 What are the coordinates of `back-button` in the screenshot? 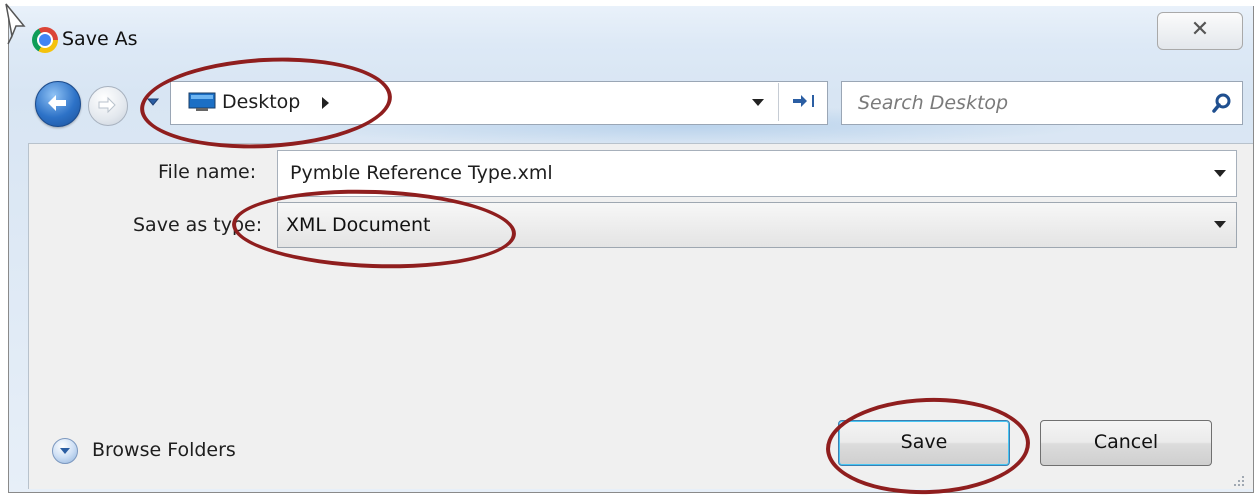 It's located at (58, 104).